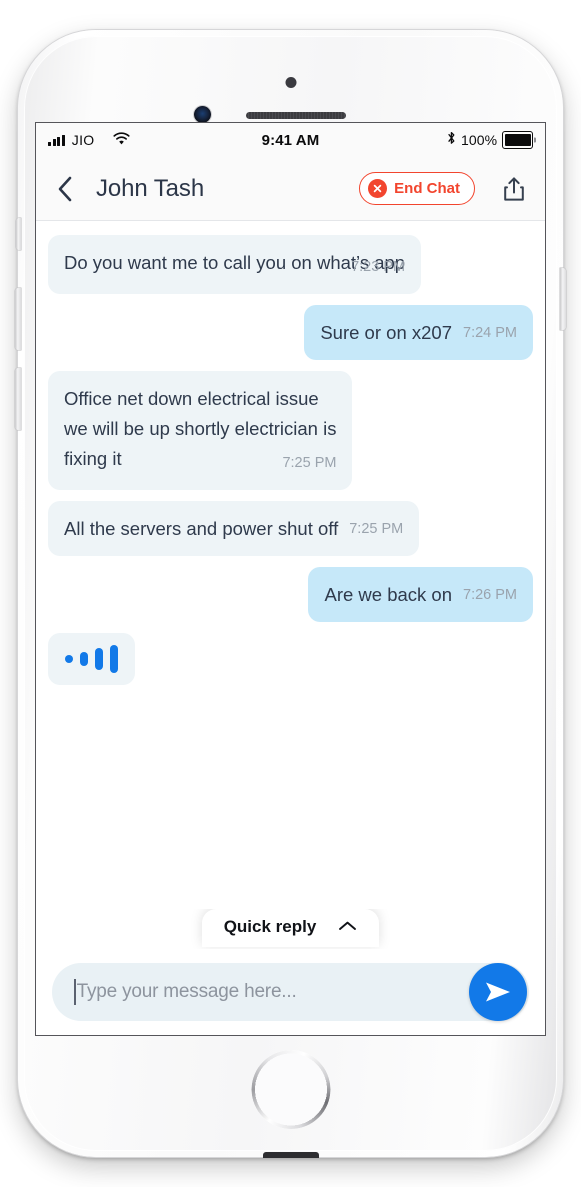 This screenshot has width=581, height=1187. I want to click on message-timestamp: 7:26 PM, so click(490, 595).